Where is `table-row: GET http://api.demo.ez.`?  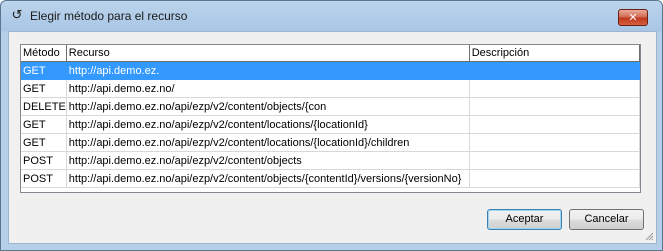 table-row: GET http://api.demo.ez. is located at coordinates (331, 70).